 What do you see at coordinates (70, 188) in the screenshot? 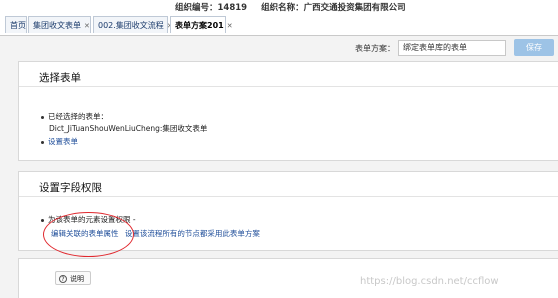
I see `panel-title: 设置字段权限` at bounding box center [70, 188].